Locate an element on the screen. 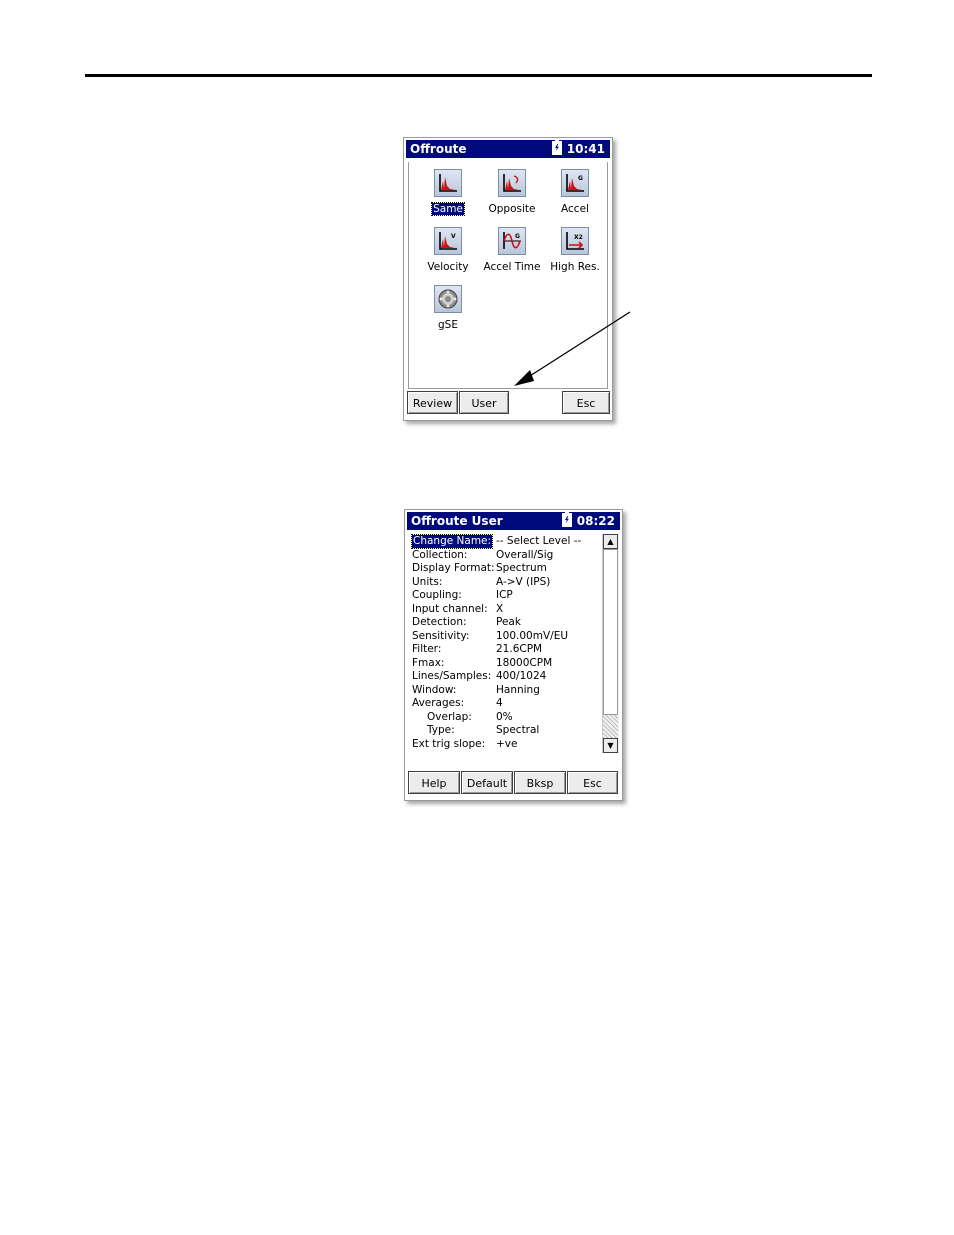 The image size is (954, 1235). setting-key: Overlap: is located at coordinates (449, 716).